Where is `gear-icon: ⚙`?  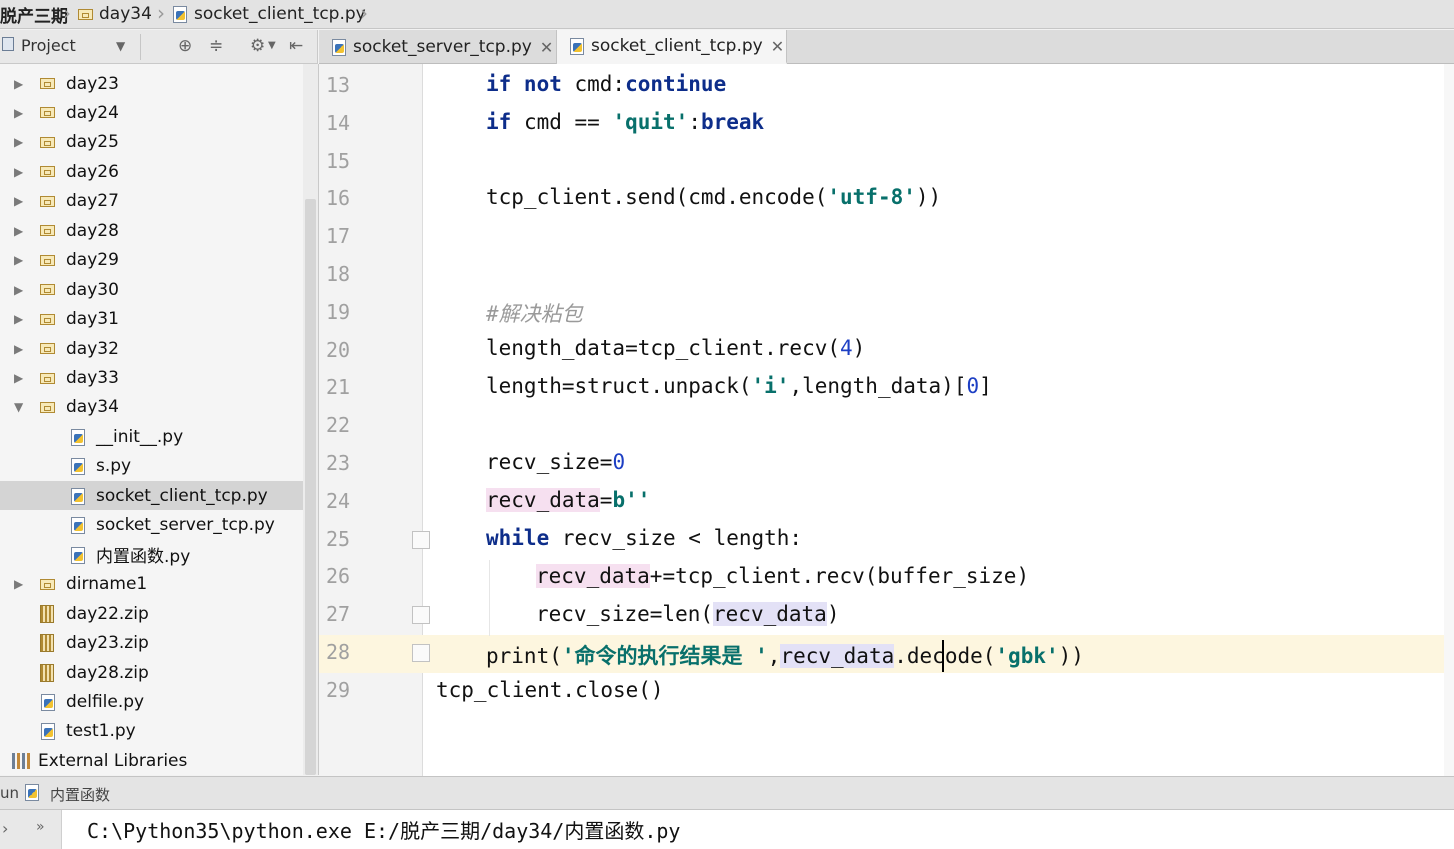
gear-icon: ⚙ is located at coordinates (257, 46).